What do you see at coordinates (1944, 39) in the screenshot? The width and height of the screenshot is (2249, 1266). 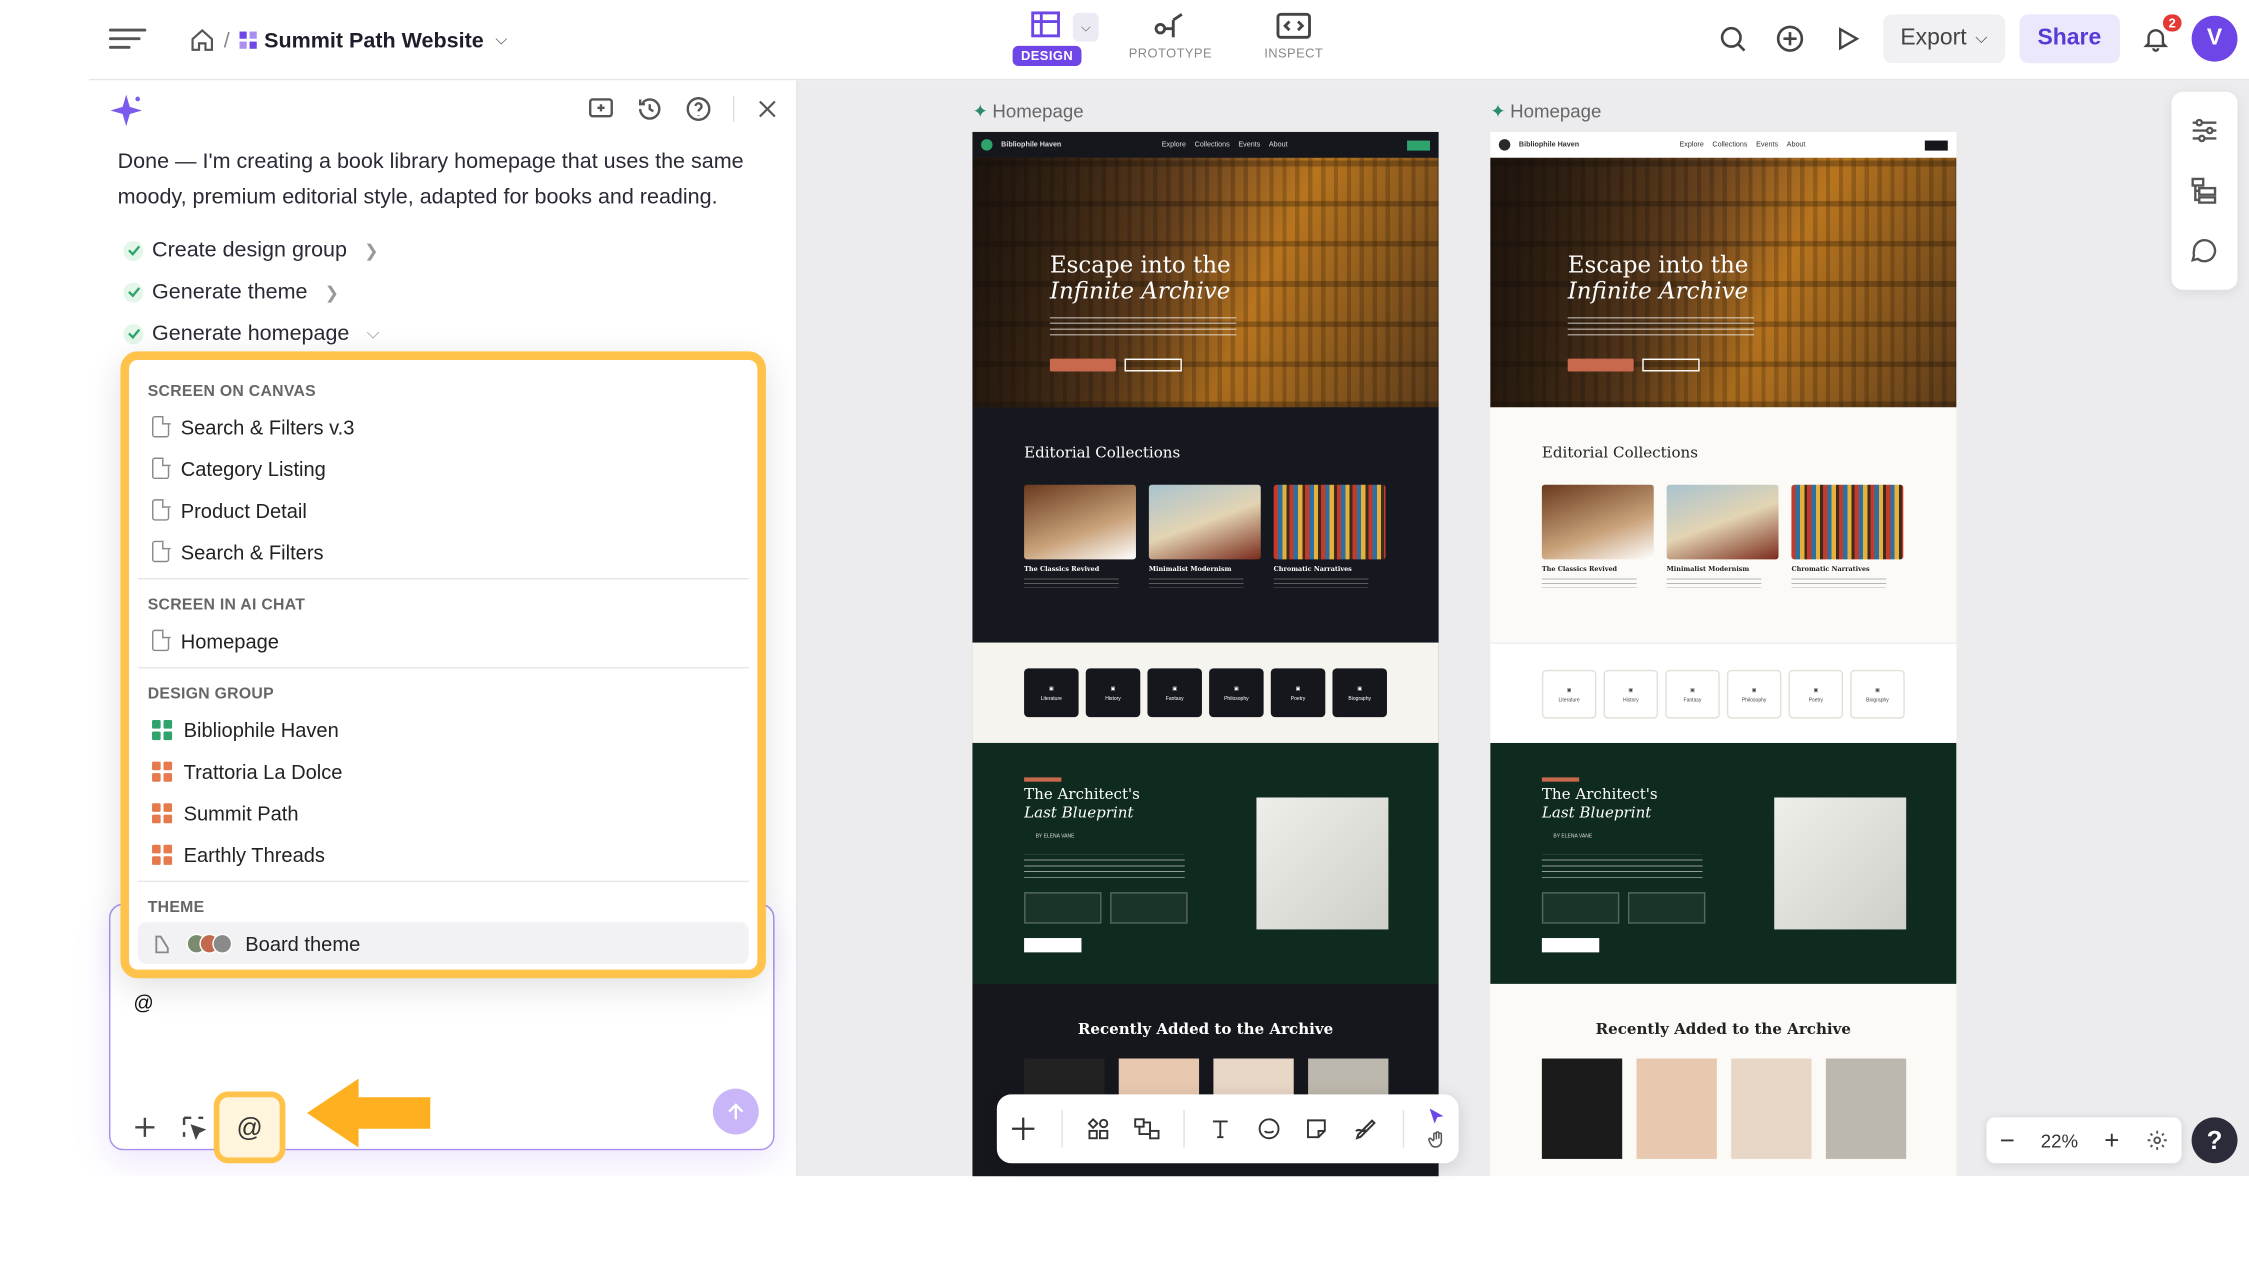 I see `export-button: Export ⌵` at bounding box center [1944, 39].